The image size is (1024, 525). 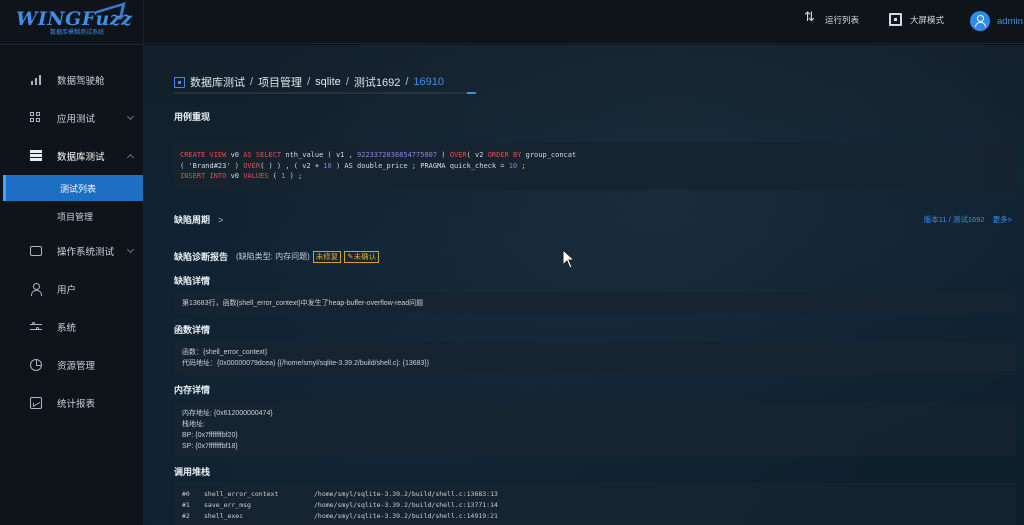 I want to click on grid-icon, so click(x=36, y=118).